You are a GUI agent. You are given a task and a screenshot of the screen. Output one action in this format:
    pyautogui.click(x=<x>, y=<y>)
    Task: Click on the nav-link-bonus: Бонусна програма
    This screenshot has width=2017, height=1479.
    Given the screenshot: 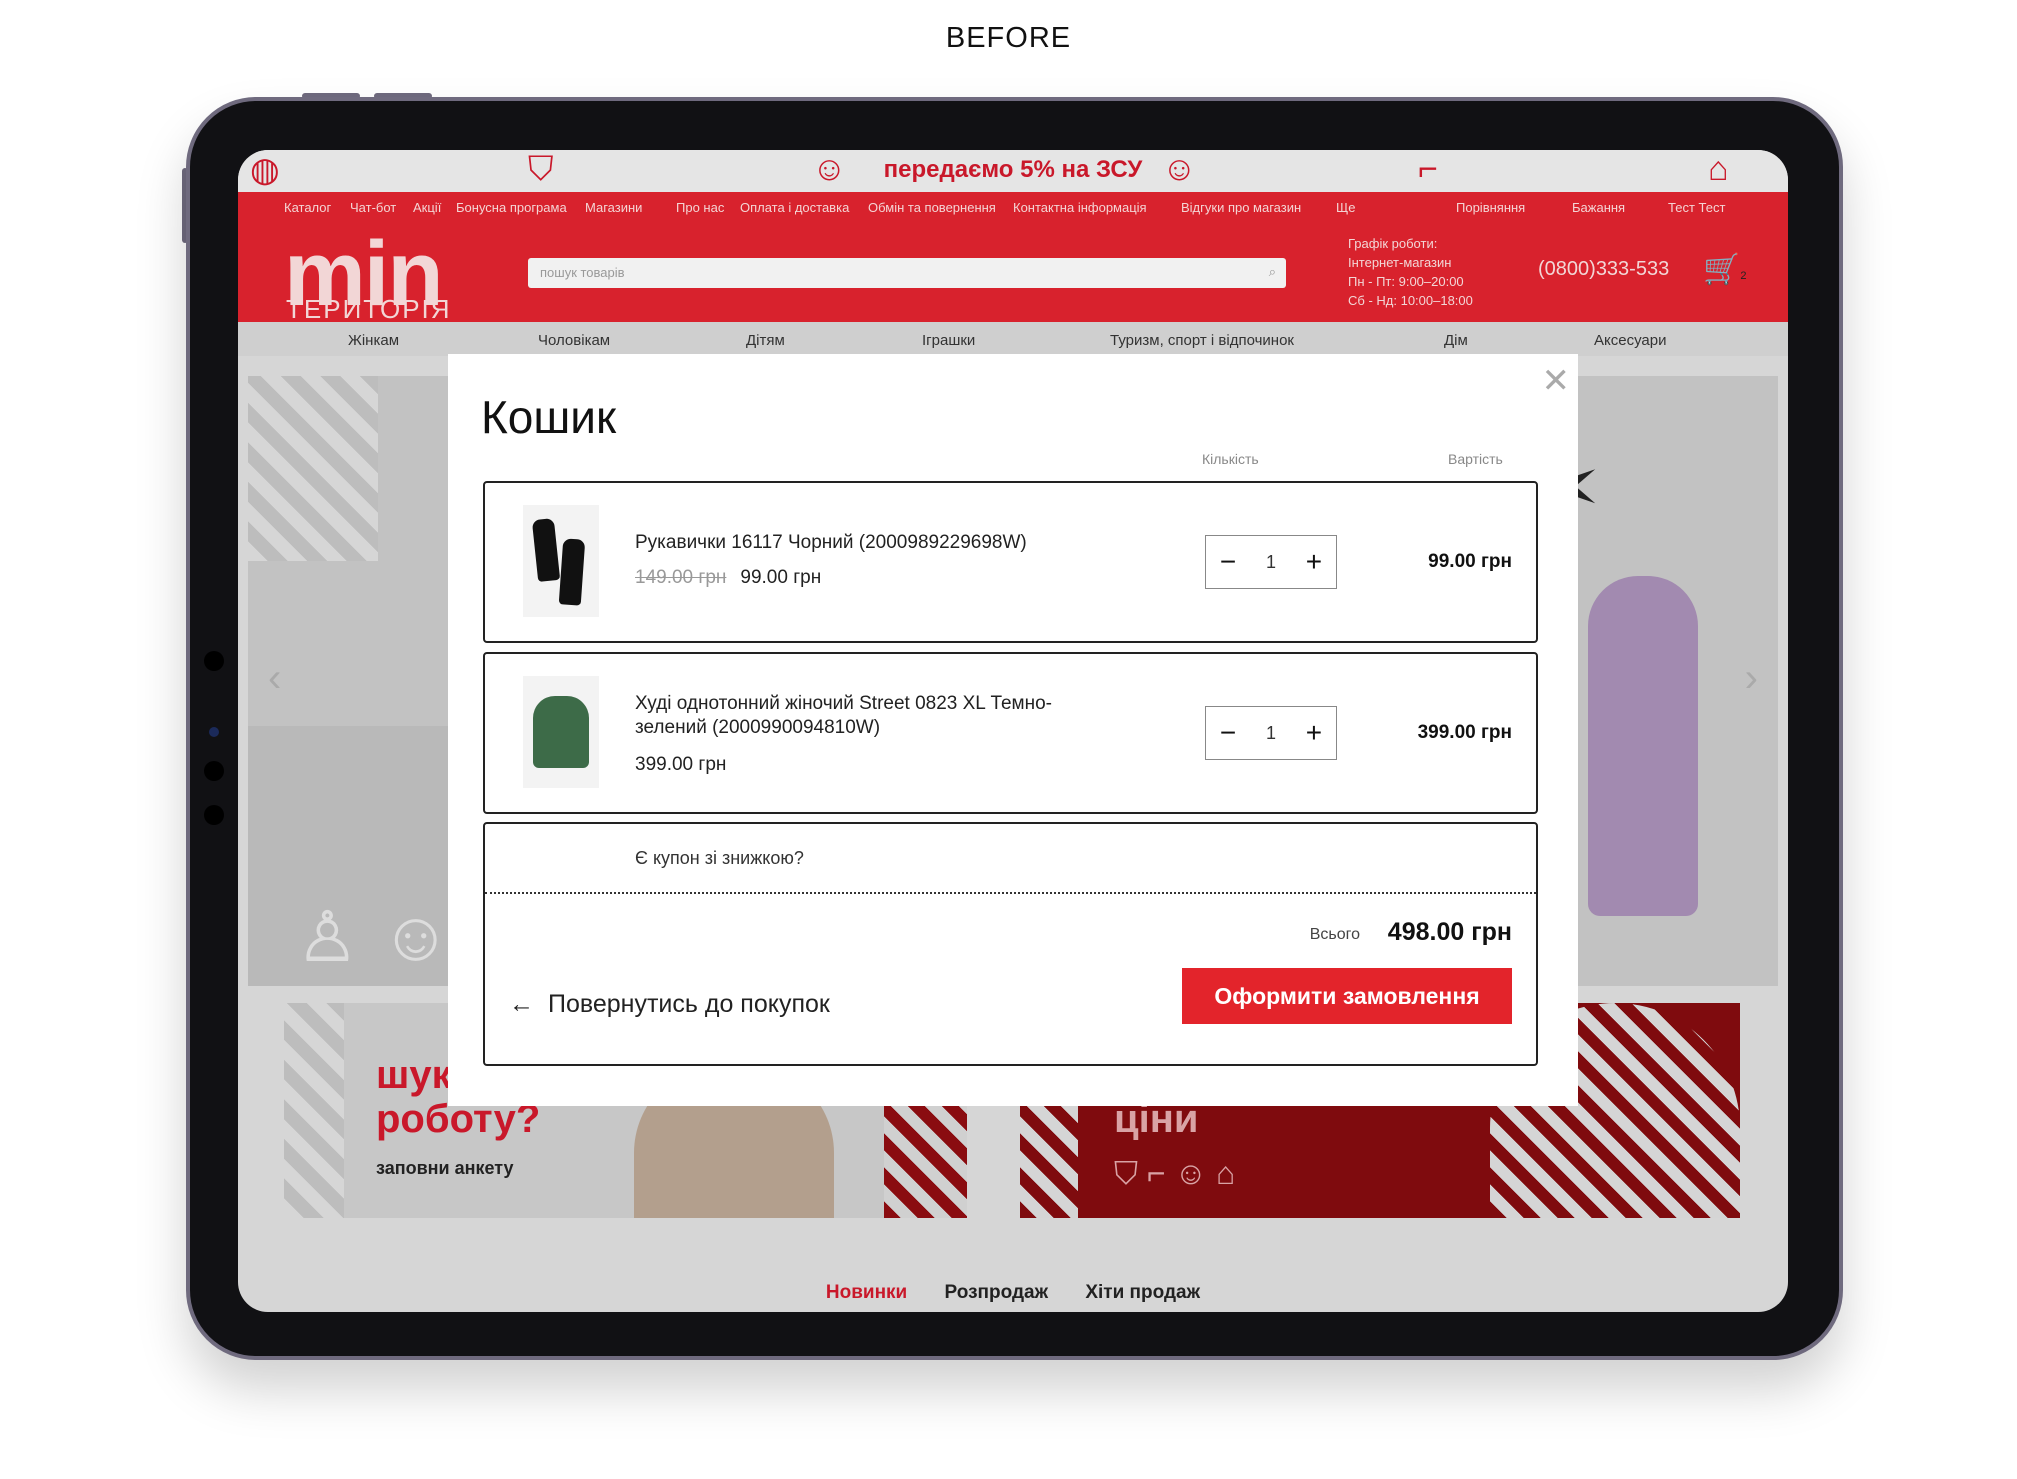 What is the action you would take?
    pyautogui.click(x=511, y=207)
    